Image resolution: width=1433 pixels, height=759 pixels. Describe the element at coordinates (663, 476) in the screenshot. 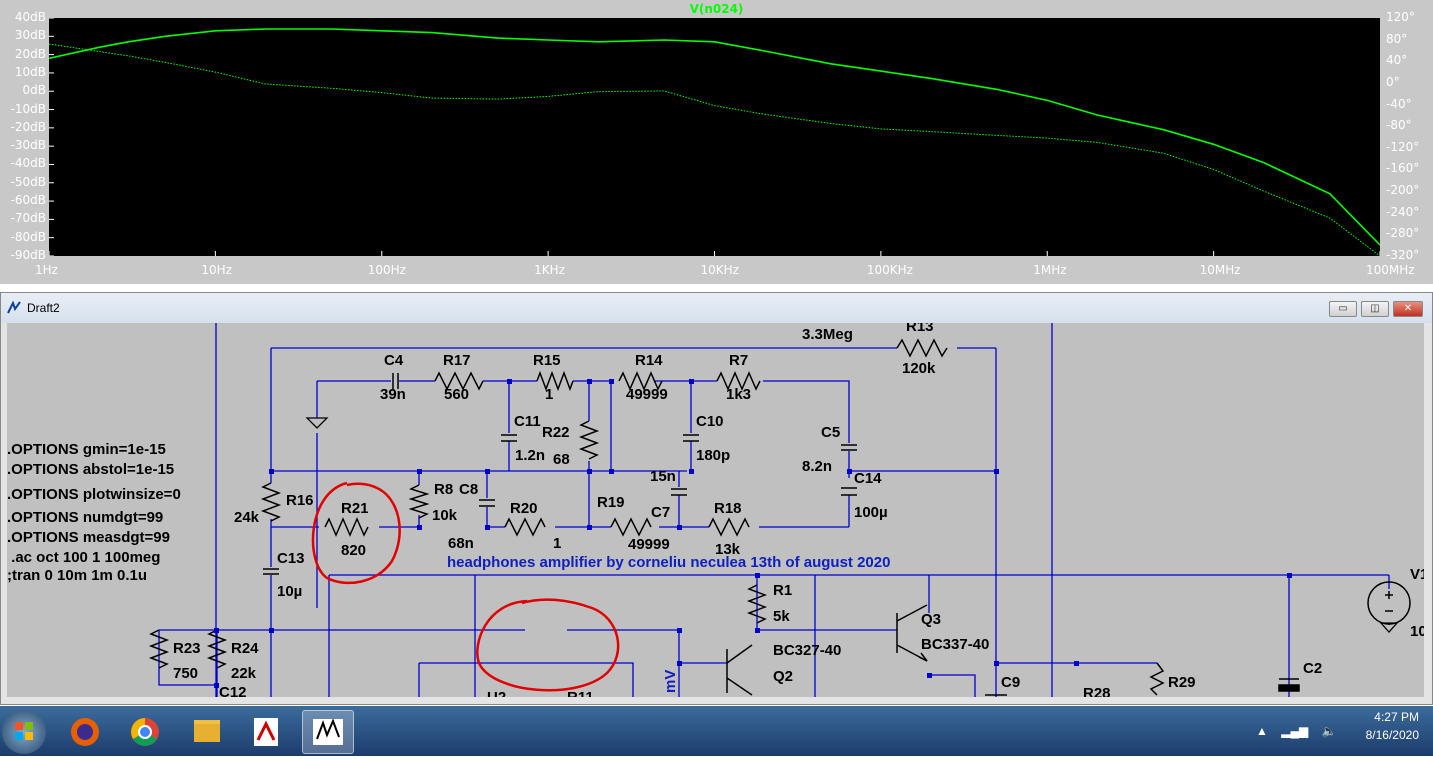

I see `value-c7: 15n` at that location.